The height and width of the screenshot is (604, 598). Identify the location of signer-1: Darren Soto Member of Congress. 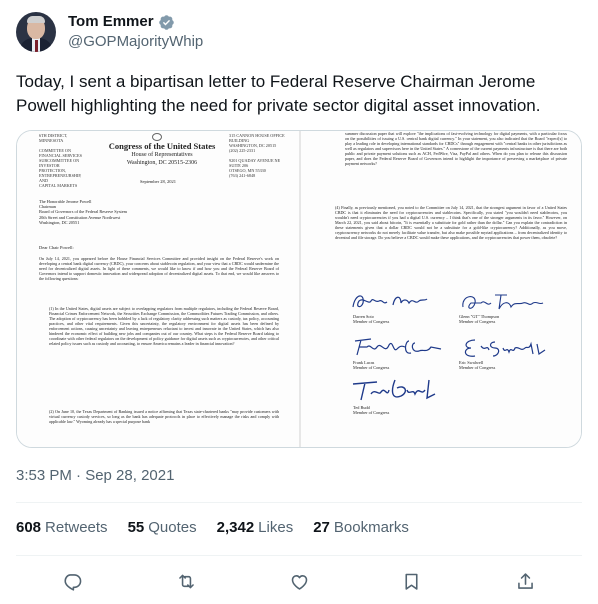
(371, 319).